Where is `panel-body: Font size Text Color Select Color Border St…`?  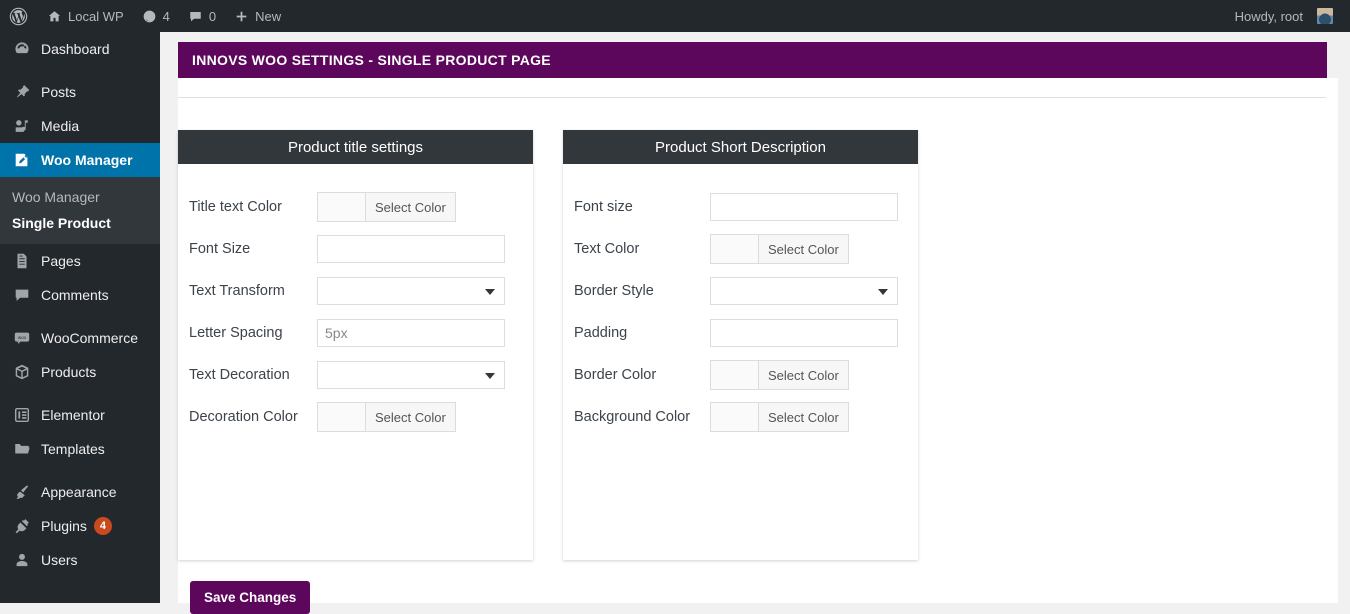
panel-body: Font size Text Color Select Color Border St… is located at coordinates (740, 301).